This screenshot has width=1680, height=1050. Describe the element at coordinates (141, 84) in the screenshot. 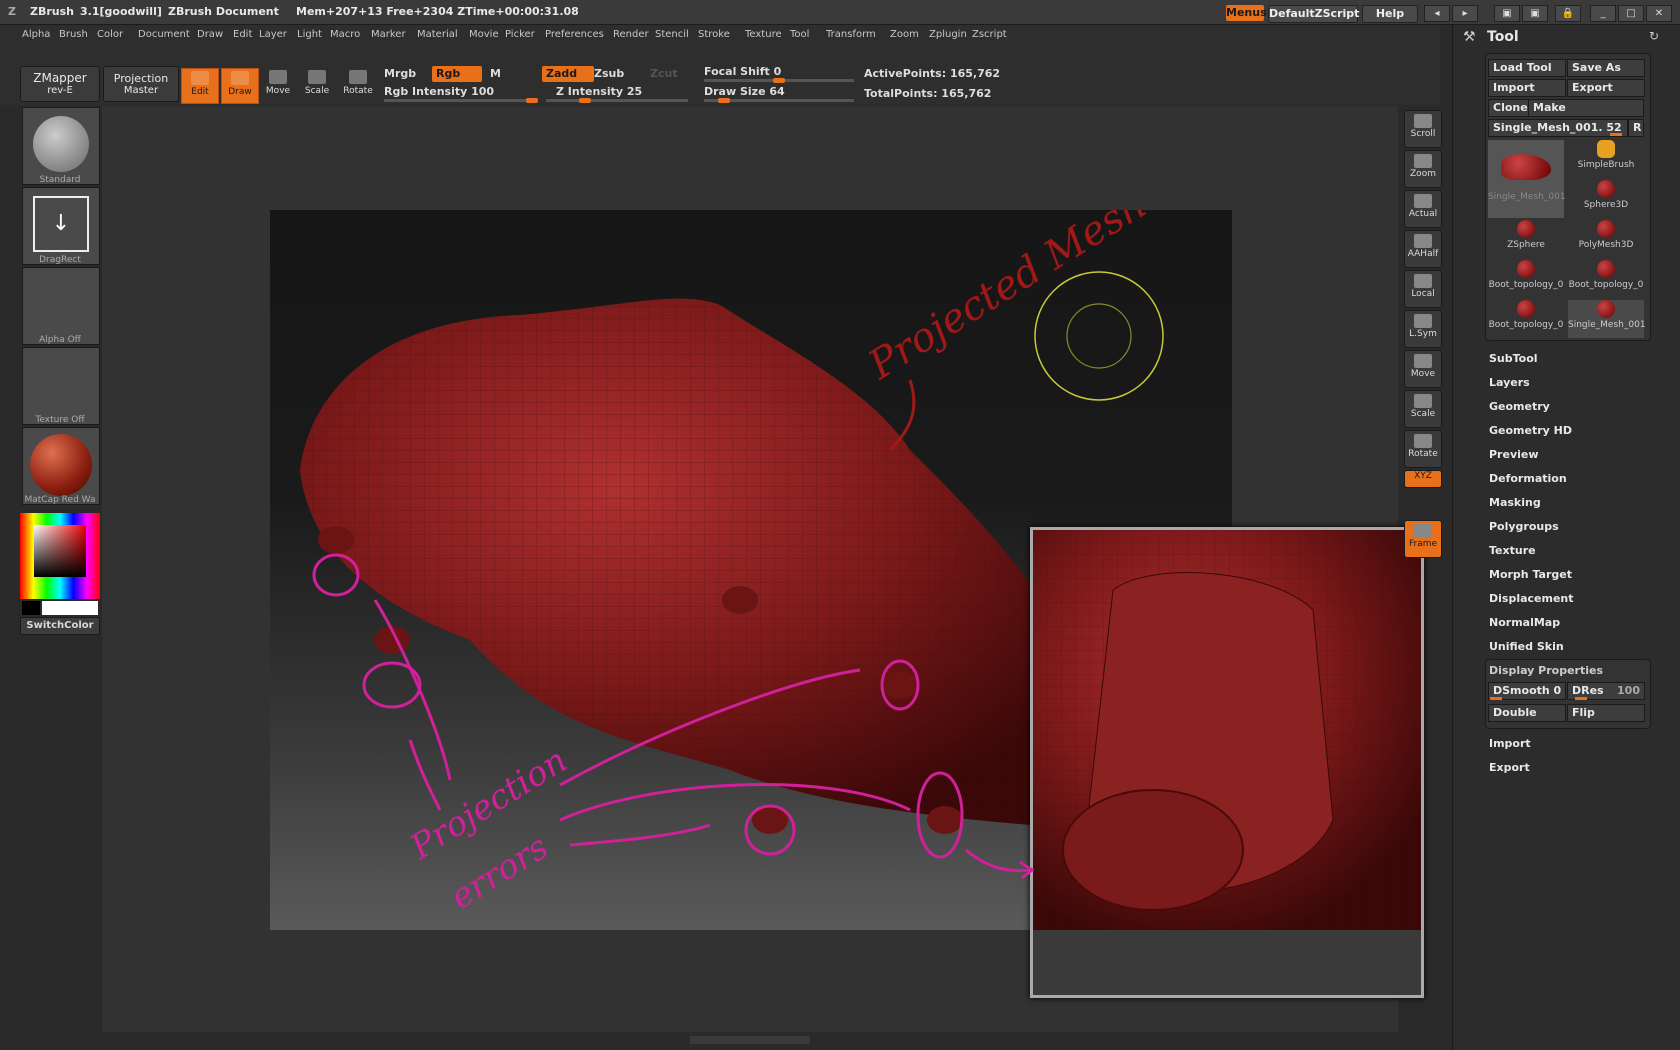

I see `projection-master-button: Projection Master` at that location.